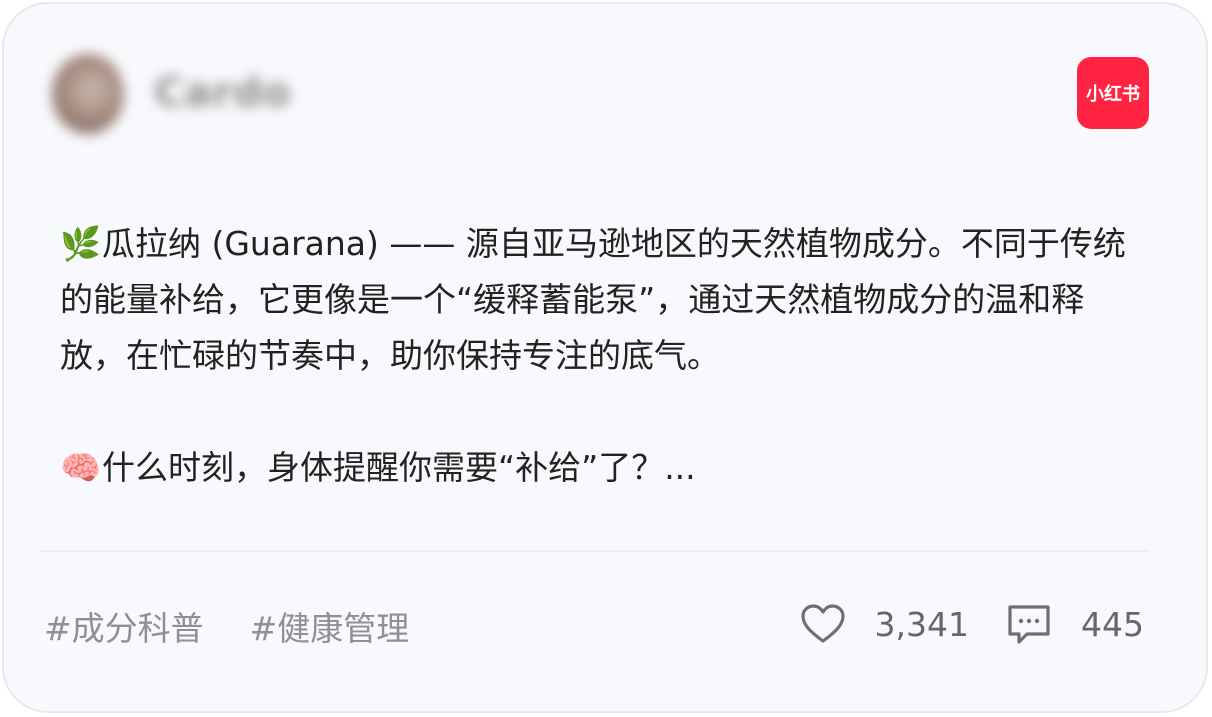  What do you see at coordinates (226, 626) in the screenshot?
I see `tag-list: #成分科普 #健康管理` at bounding box center [226, 626].